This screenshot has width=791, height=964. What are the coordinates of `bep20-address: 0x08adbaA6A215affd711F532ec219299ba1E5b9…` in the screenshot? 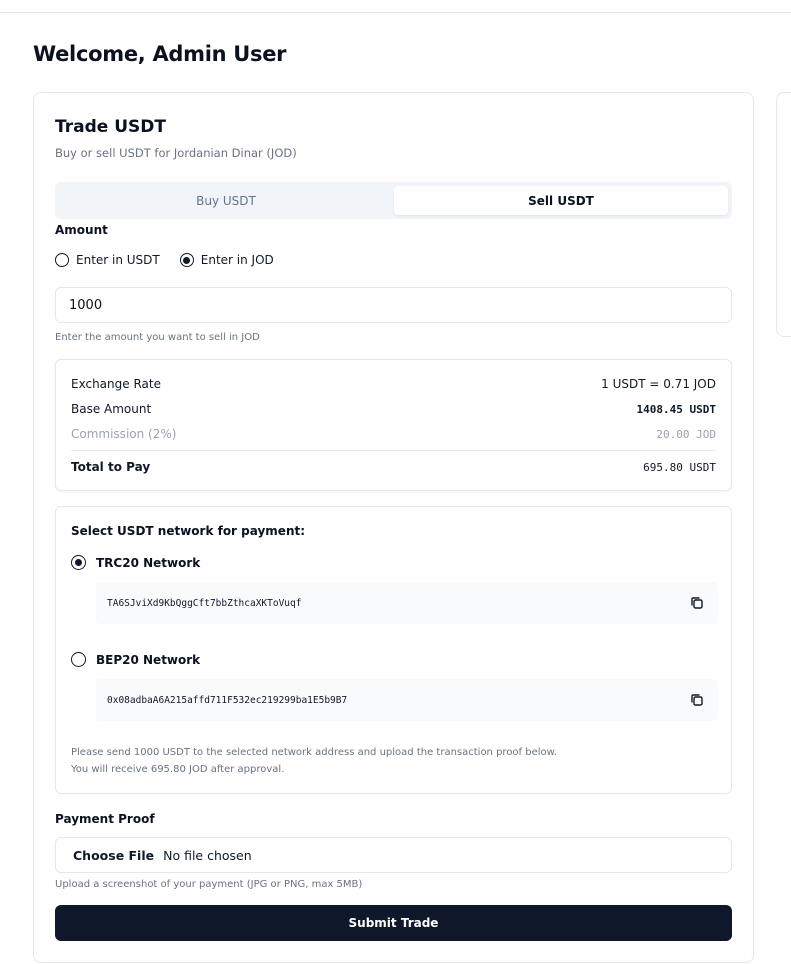 It's located at (227, 700).